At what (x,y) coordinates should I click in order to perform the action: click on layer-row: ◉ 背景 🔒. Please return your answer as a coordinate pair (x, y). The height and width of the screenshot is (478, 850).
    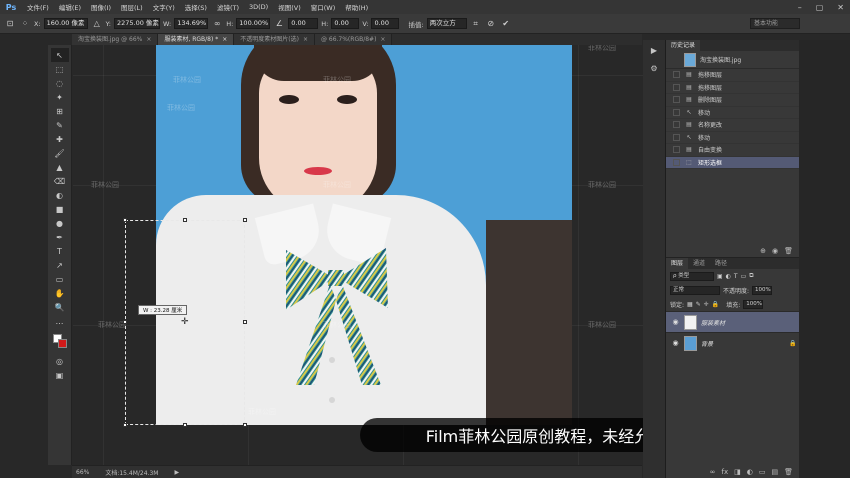
    Looking at the image, I should click on (732, 342).